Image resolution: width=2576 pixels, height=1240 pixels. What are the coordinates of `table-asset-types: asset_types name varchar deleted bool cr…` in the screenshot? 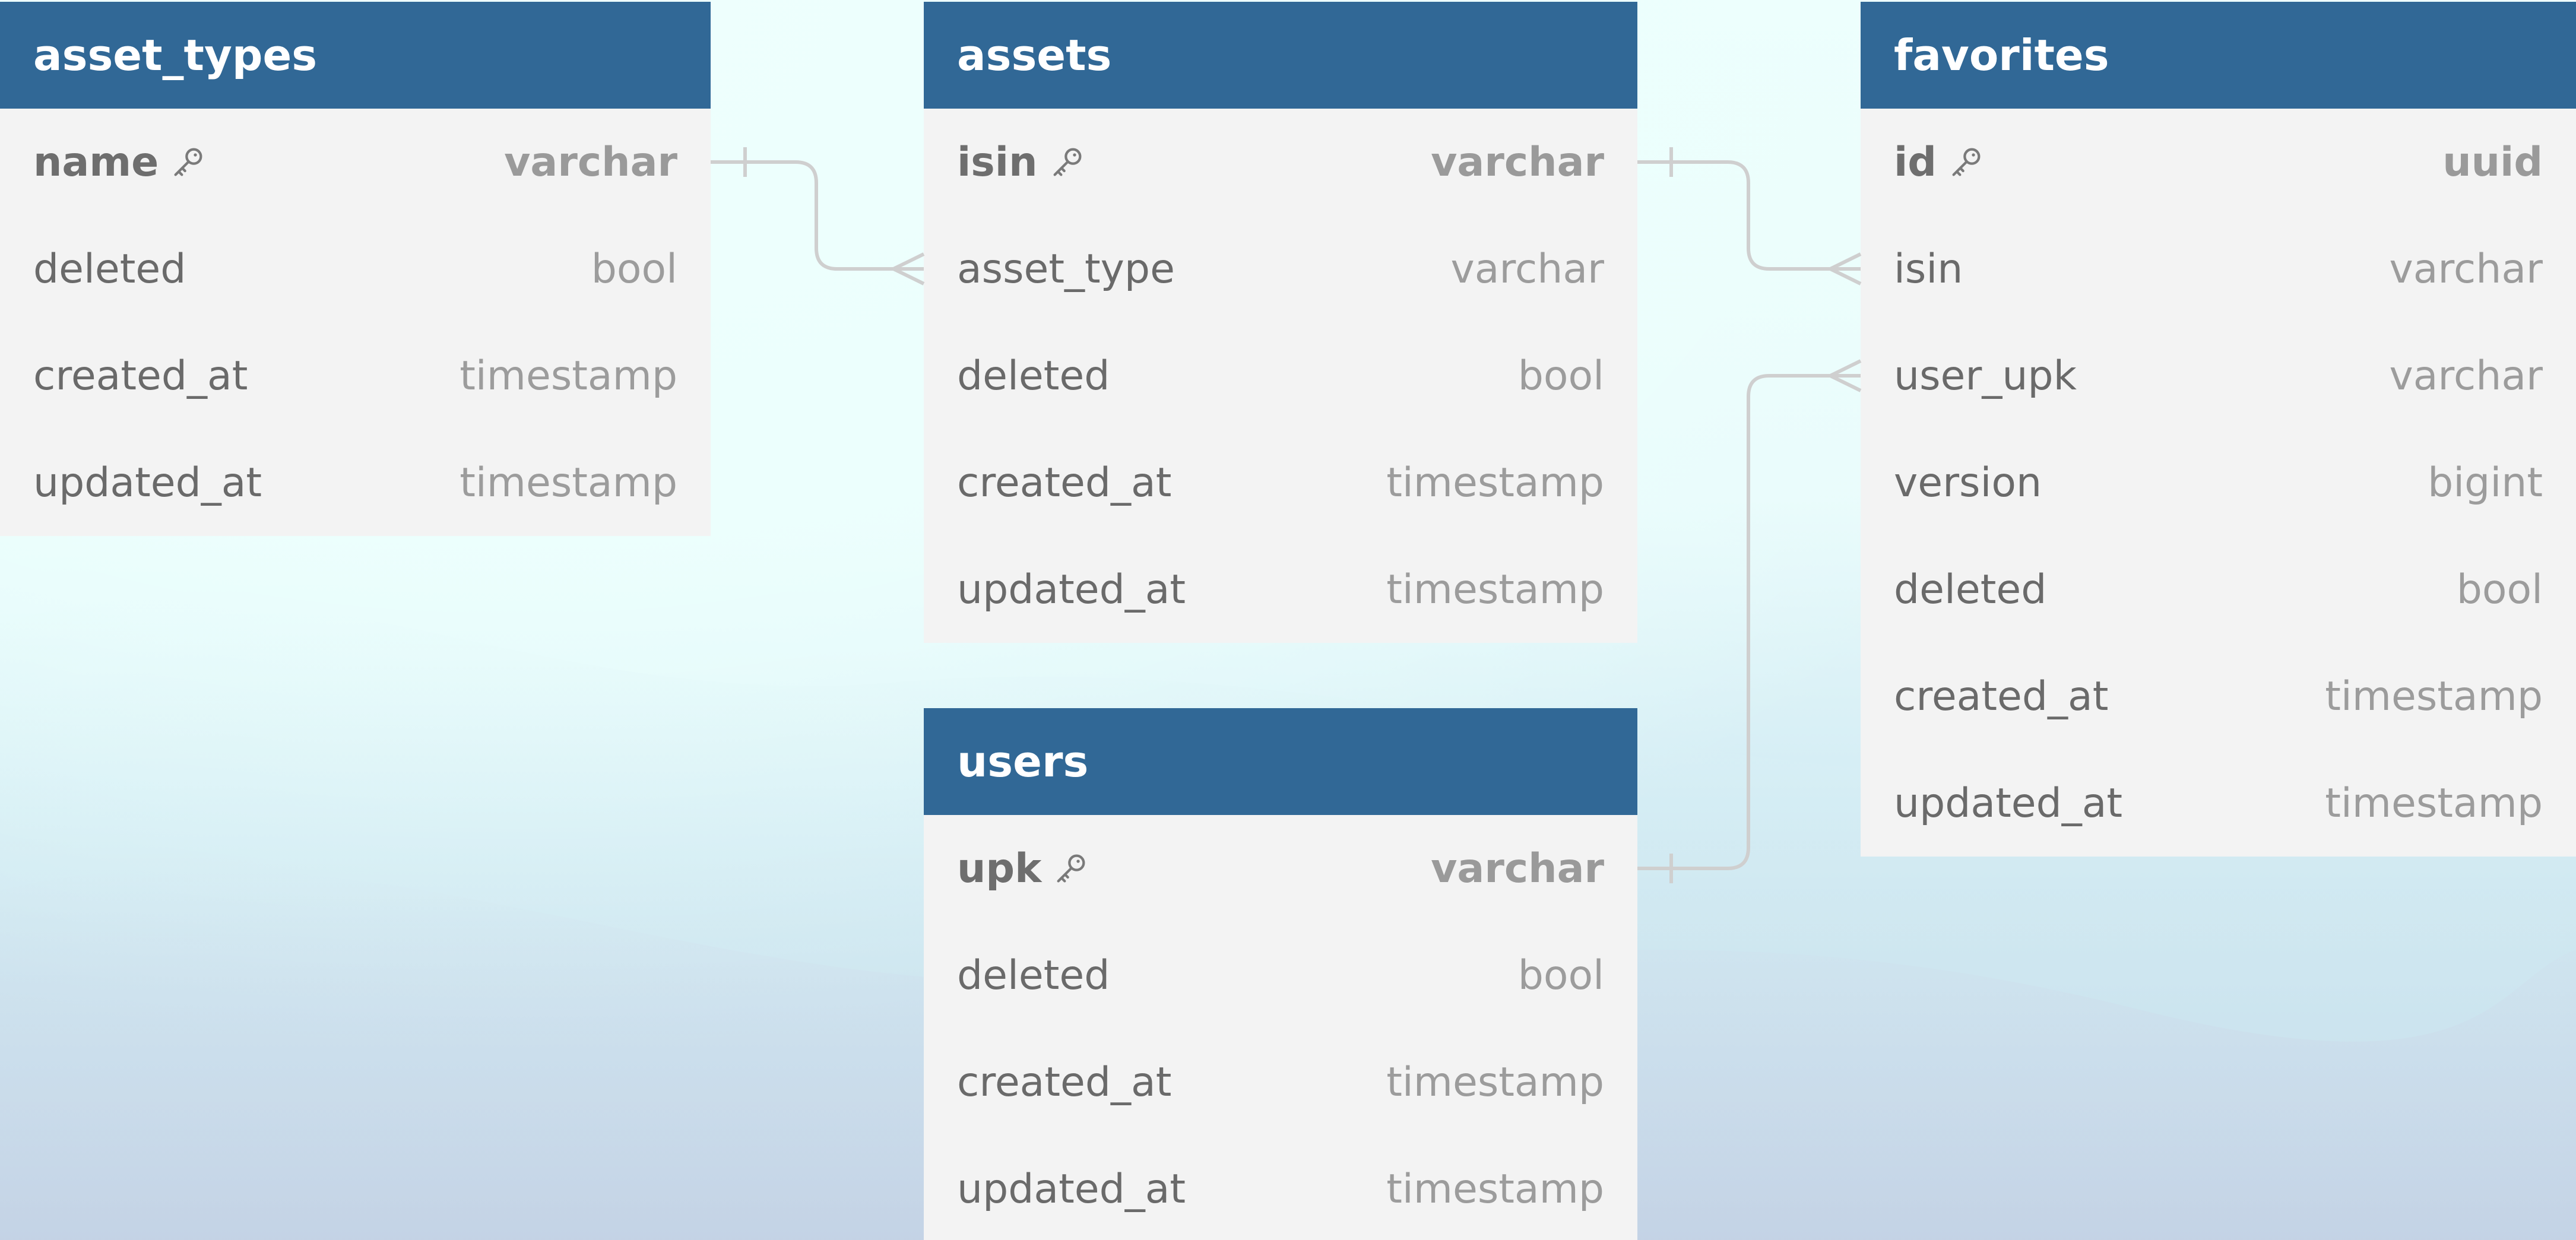 It's located at (356, 269).